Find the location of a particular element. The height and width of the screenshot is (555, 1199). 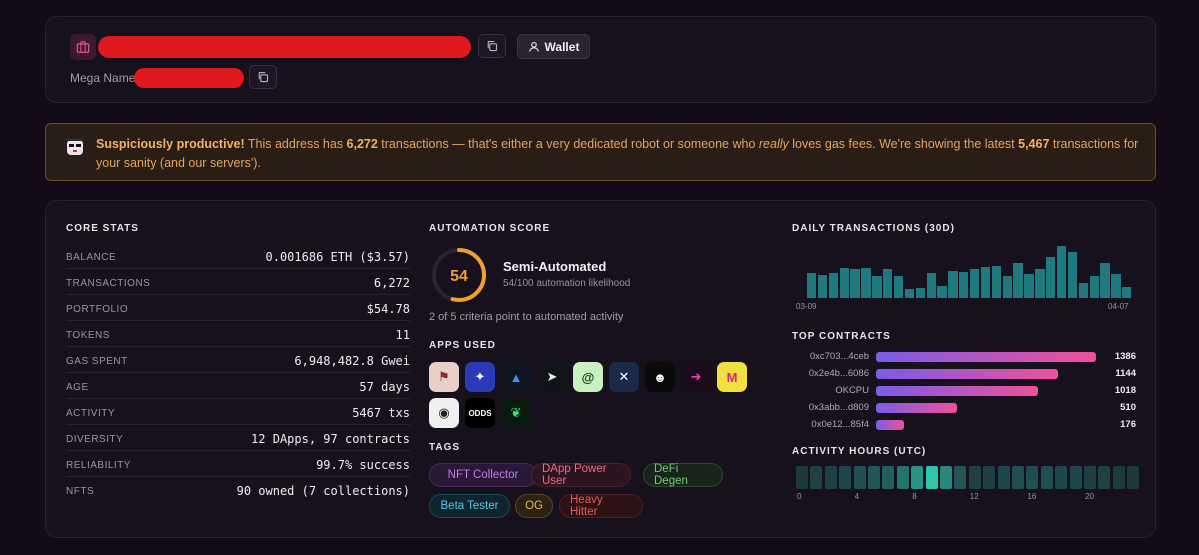

briefcase-icon is located at coordinates (83, 47).